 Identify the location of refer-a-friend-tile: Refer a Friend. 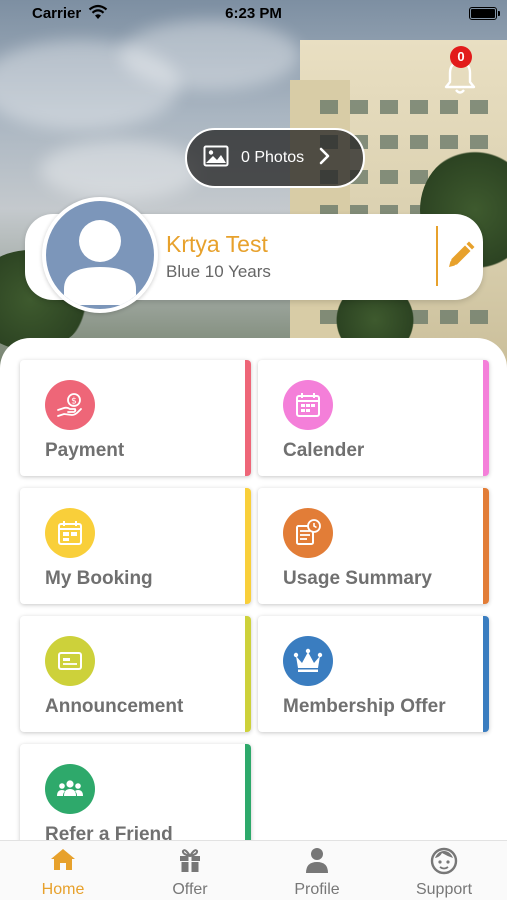
(135, 792).